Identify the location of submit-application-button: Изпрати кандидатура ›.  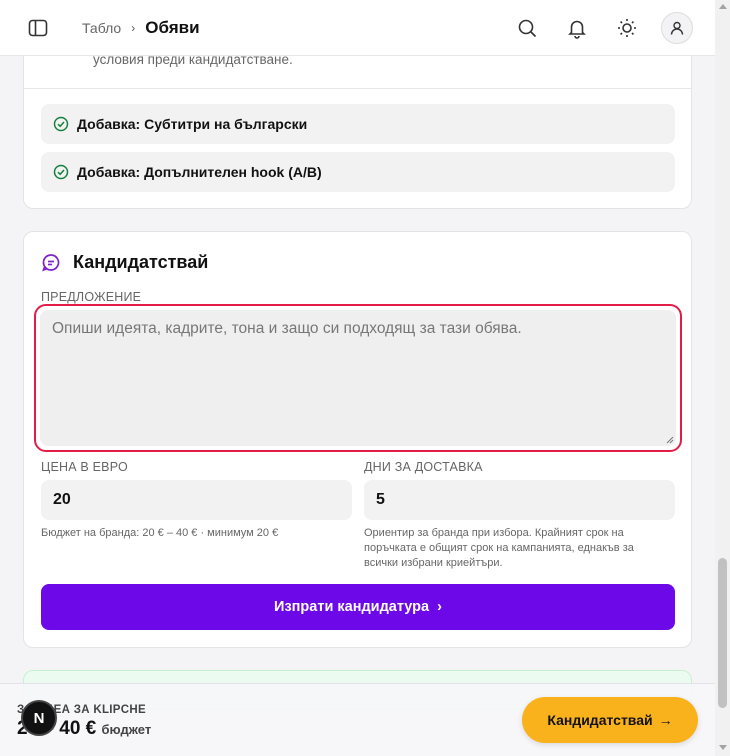
(358, 607).